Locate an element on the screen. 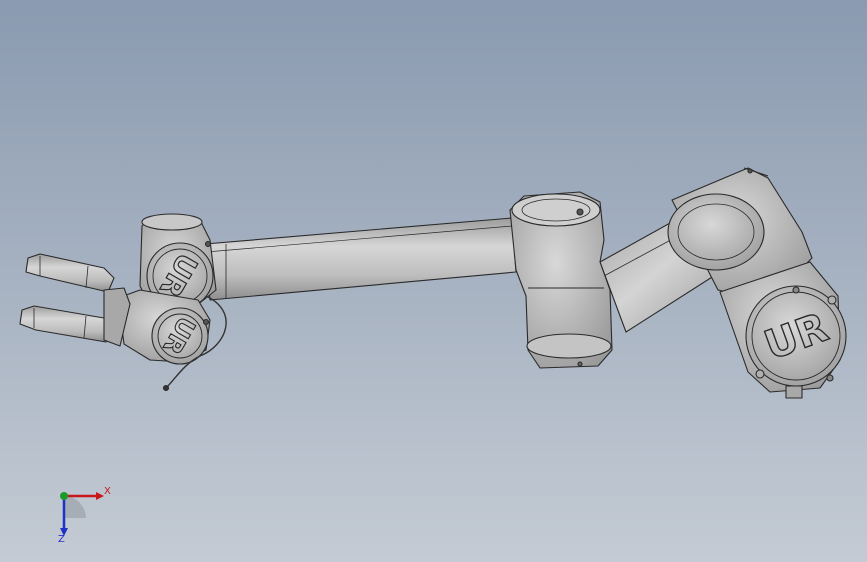 Image resolution: width=867 pixels, height=562 pixels. z-axis-label: Z is located at coordinates (61, 539).